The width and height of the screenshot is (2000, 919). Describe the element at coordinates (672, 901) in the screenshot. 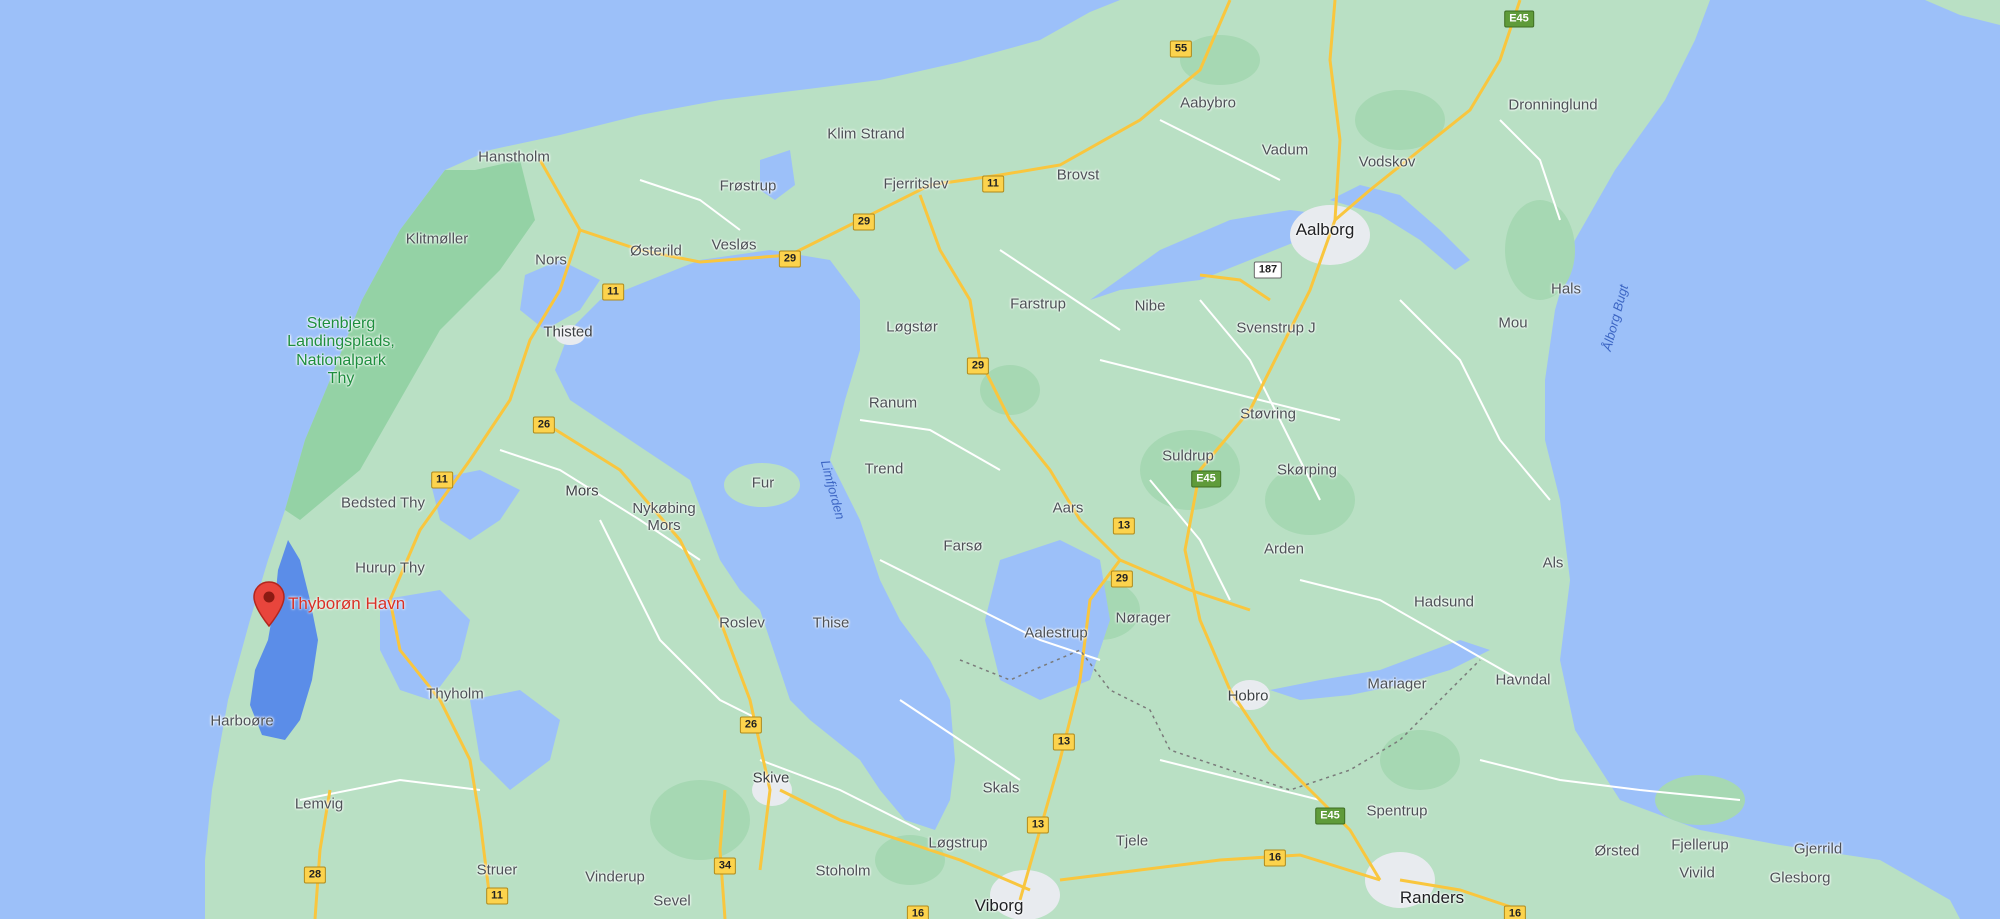

I see `place-label-sevel: Sevel` at that location.